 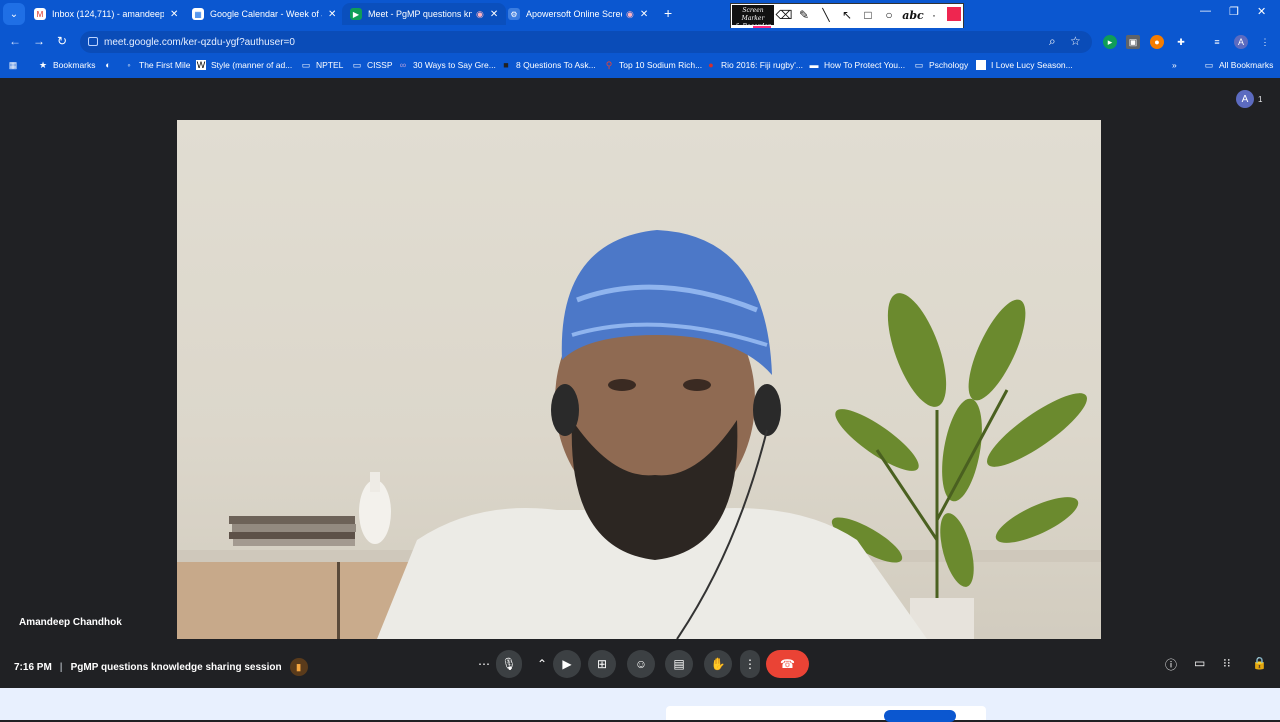 I want to click on forward-icon: →, so click(x=39, y=41).